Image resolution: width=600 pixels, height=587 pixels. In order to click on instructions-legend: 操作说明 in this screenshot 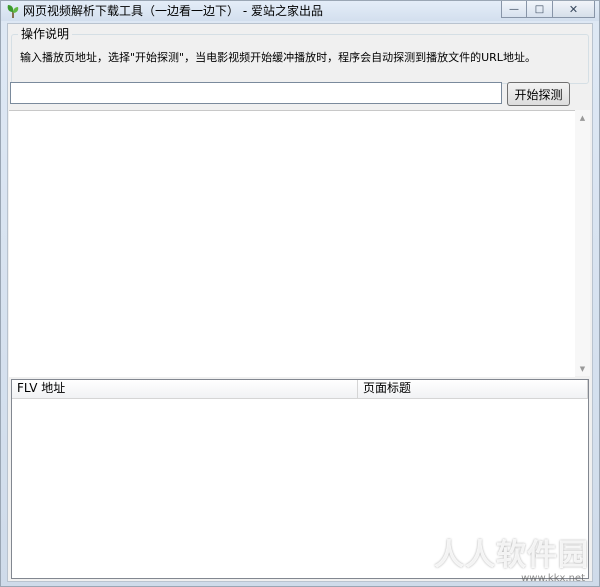, I will do `click(45, 34)`.